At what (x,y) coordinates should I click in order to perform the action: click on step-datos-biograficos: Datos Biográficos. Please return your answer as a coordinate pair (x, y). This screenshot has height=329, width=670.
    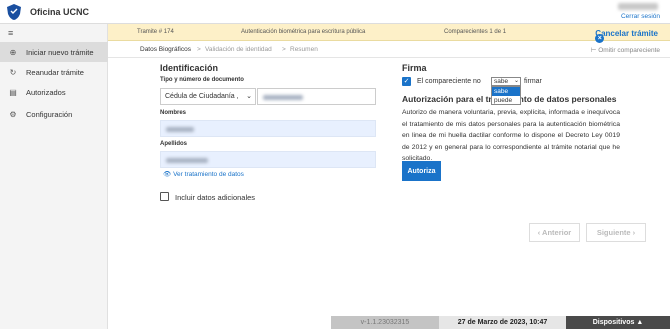
    Looking at the image, I should click on (165, 49).